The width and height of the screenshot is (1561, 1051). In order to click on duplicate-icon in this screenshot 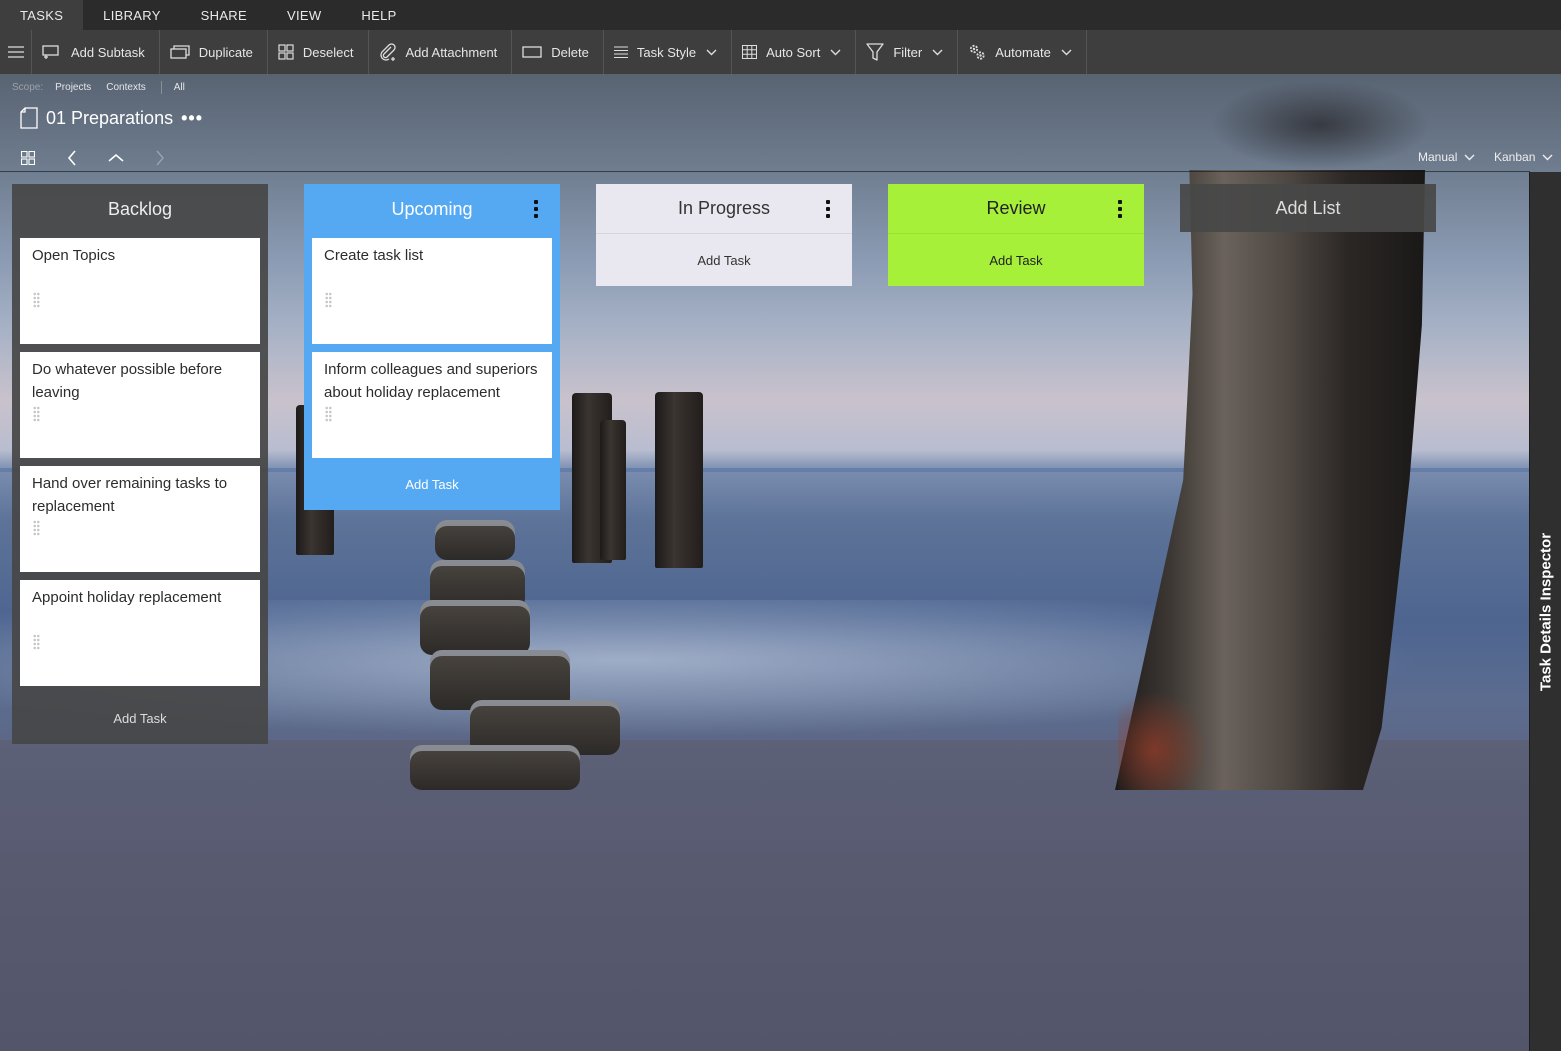, I will do `click(180, 52)`.